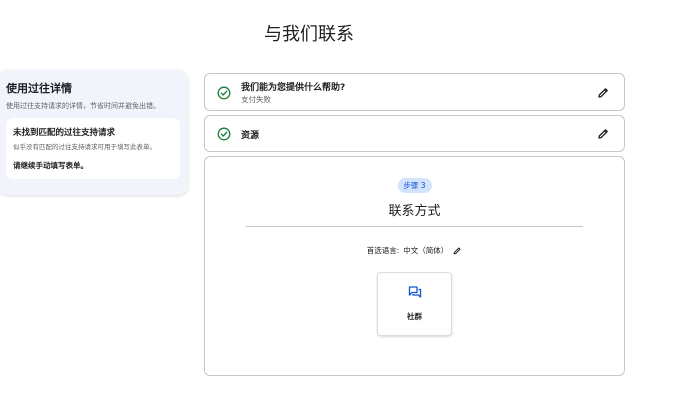 The height and width of the screenshot is (404, 690). What do you see at coordinates (414, 92) in the screenshot?
I see `step-help-topic: 我们能为您提供什么帮助? 支付失败` at bounding box center [414, 92].